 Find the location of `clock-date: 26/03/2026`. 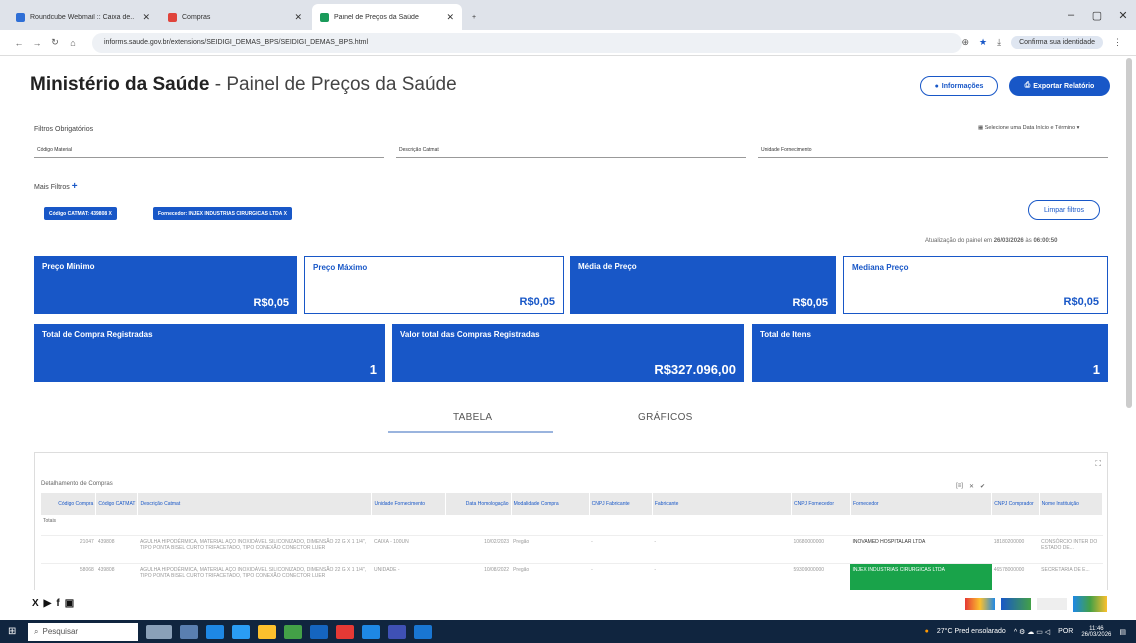

clock-date: 26/03/2026 is located at coordinates (1096, 634).